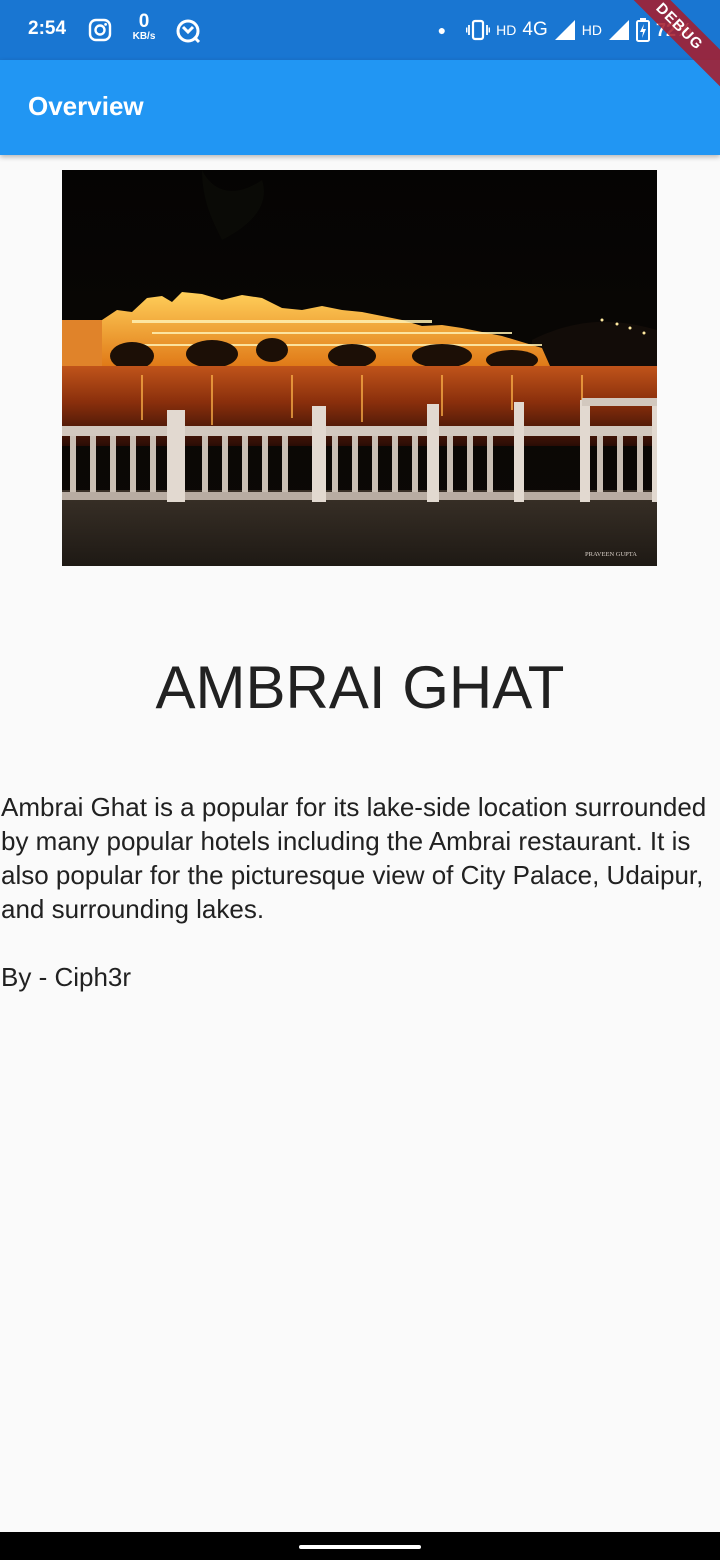  What do you see at coordinates (144, 36) in the screenshot?
I see `net-speed-unit: KB/s` at bounding box center [144, 36].